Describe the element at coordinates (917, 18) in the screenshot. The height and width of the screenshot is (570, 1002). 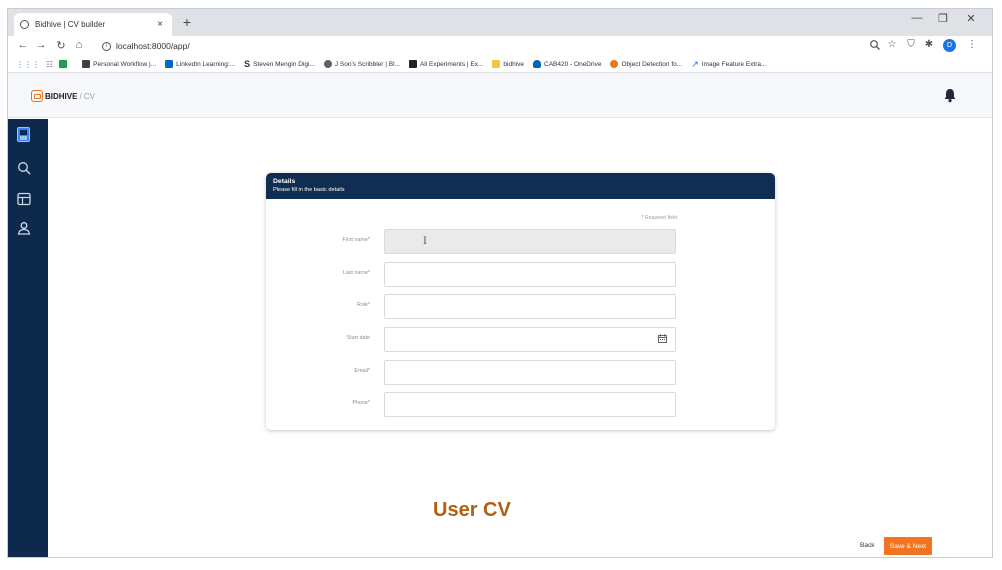
I see `minimize-icon: —` at that location.